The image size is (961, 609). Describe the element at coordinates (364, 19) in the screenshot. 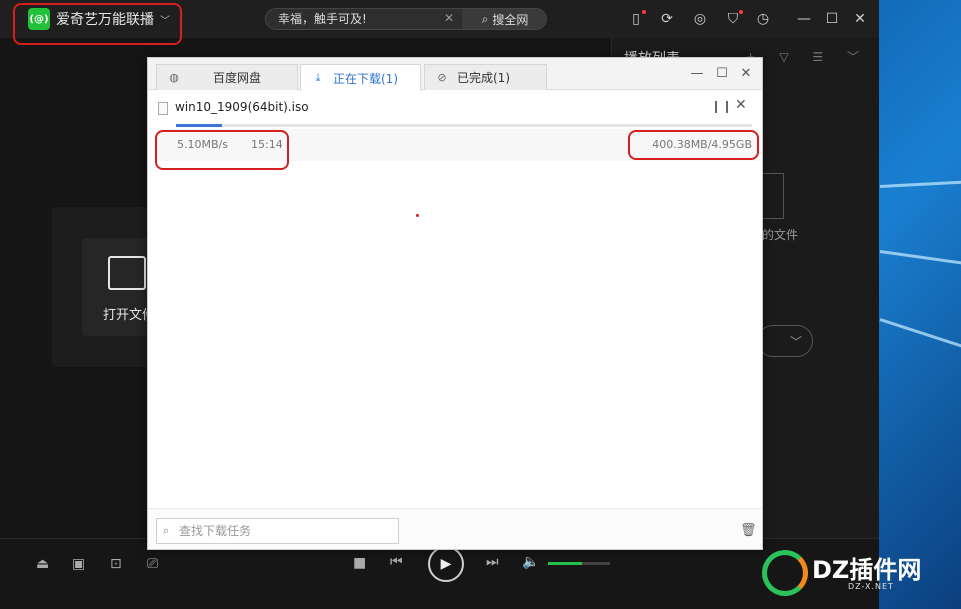

I see `search-input` at that location.